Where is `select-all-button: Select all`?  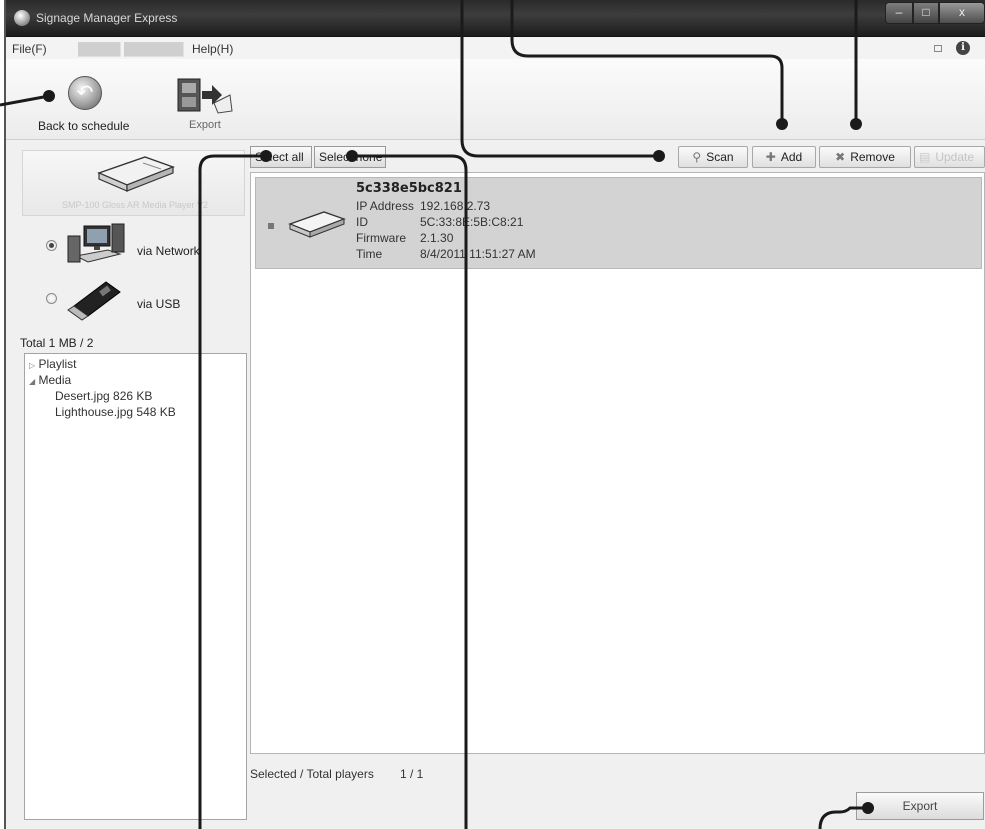 select-all-button: Select all is located at coordinates (281, 157).